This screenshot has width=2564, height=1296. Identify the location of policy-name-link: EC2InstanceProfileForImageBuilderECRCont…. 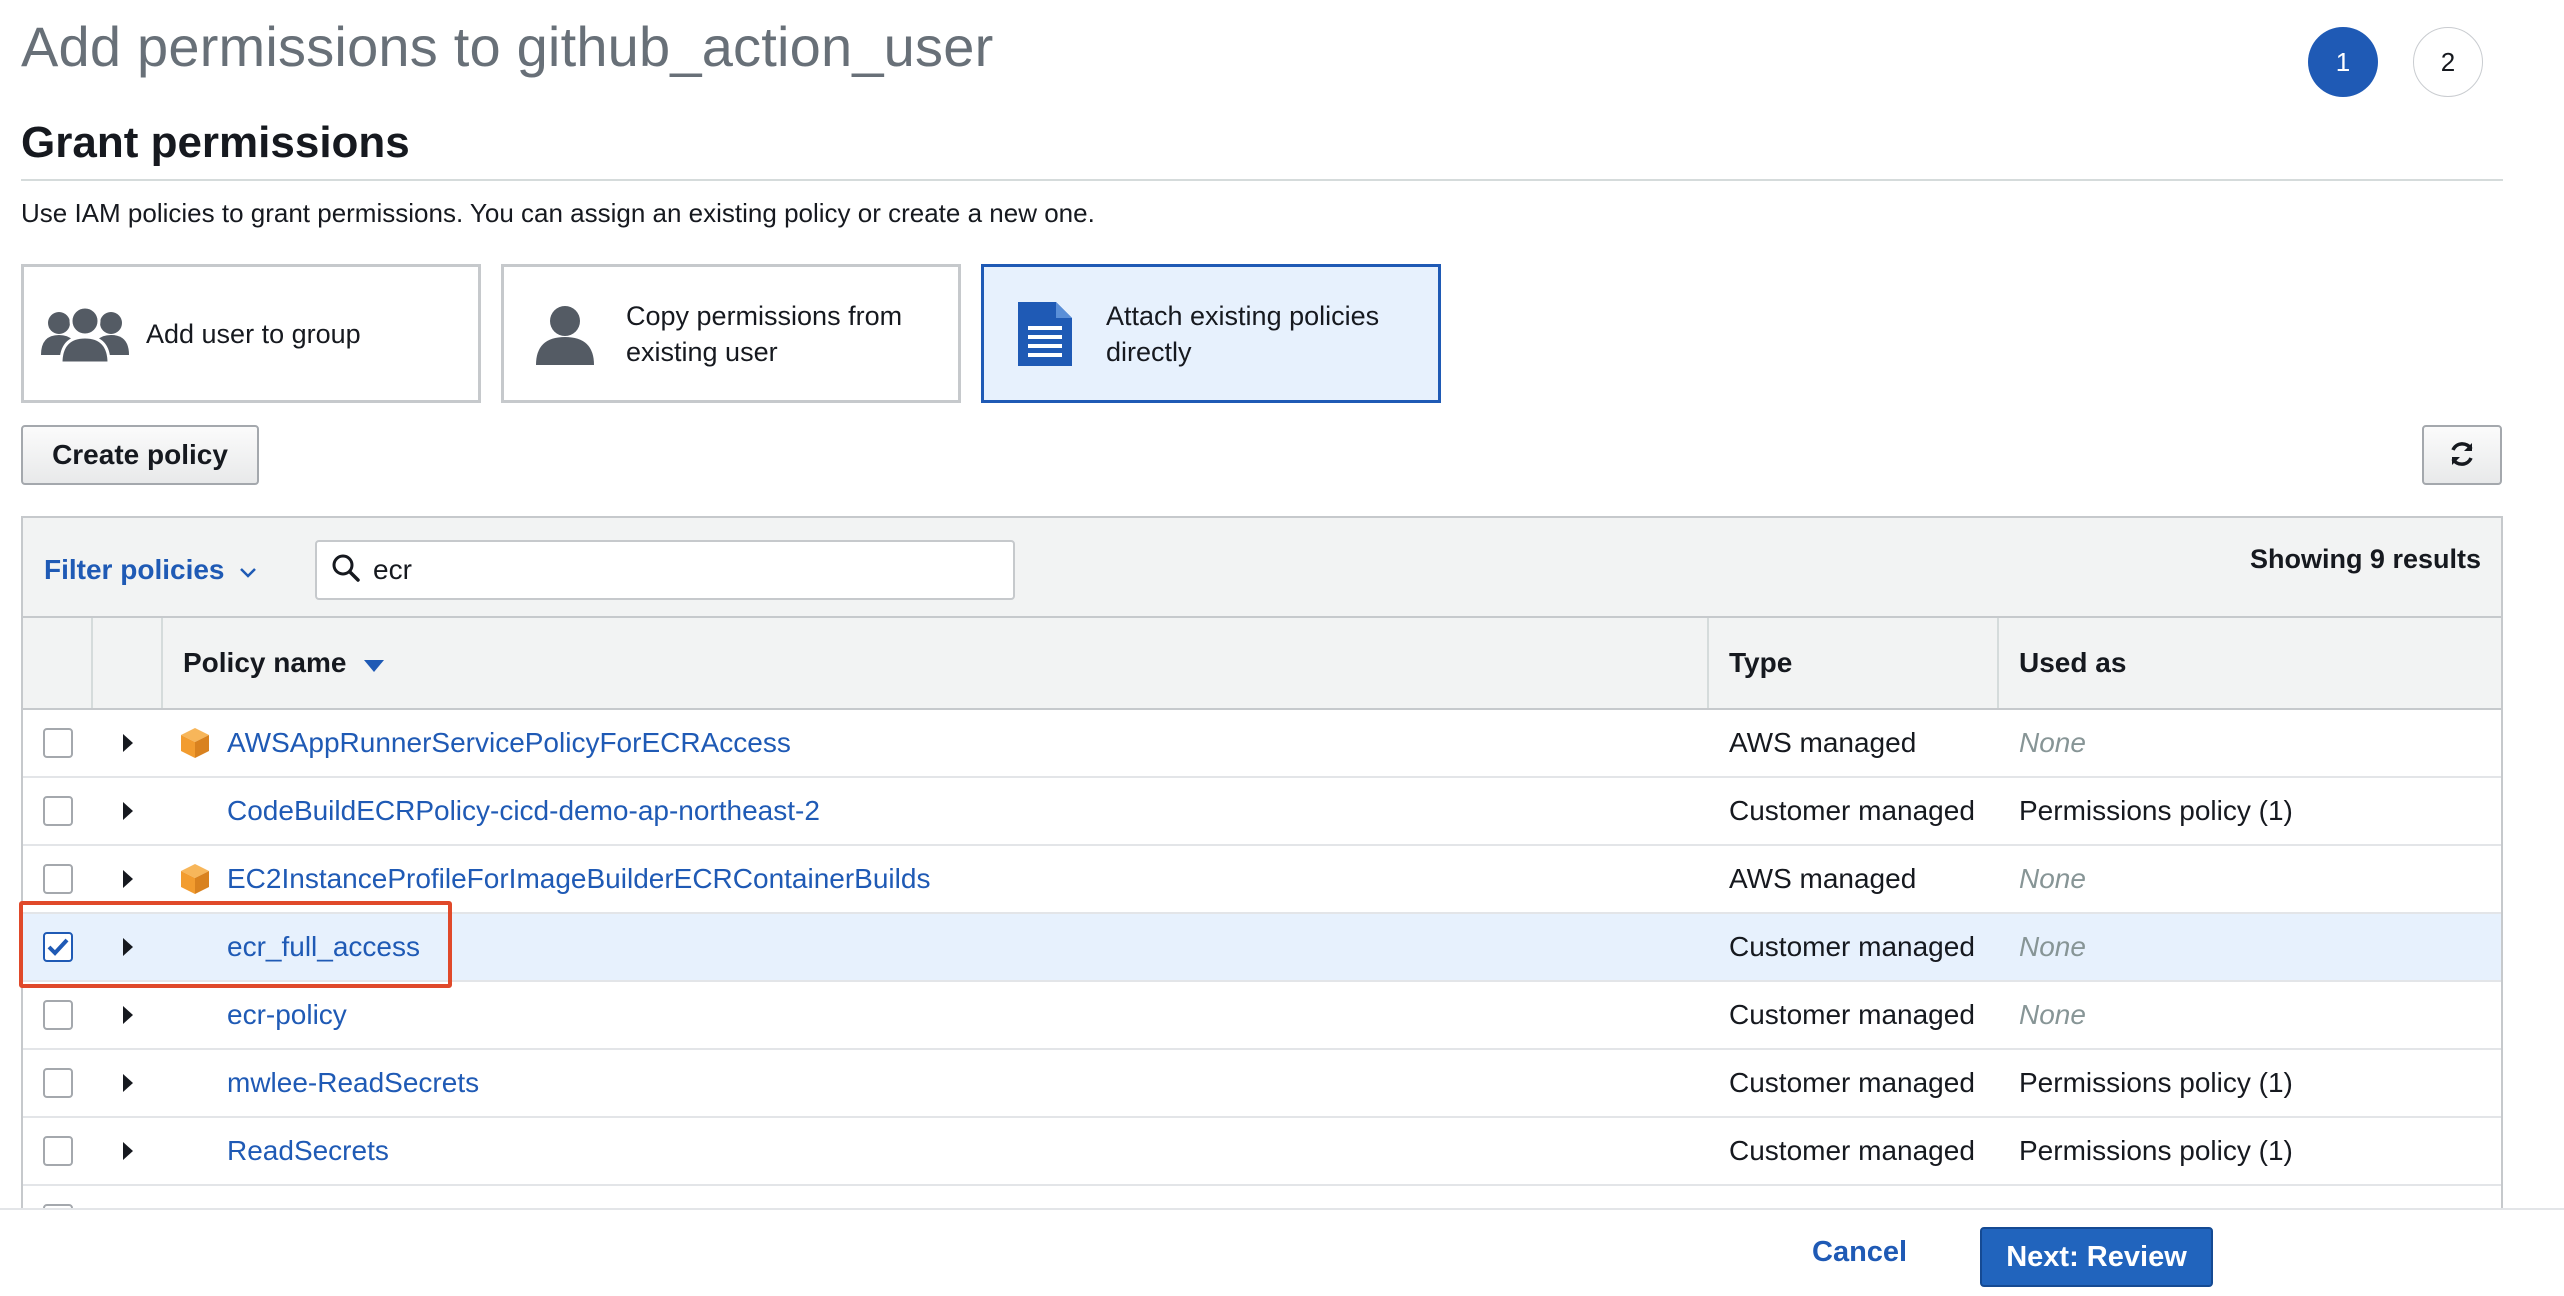
(578, 879).